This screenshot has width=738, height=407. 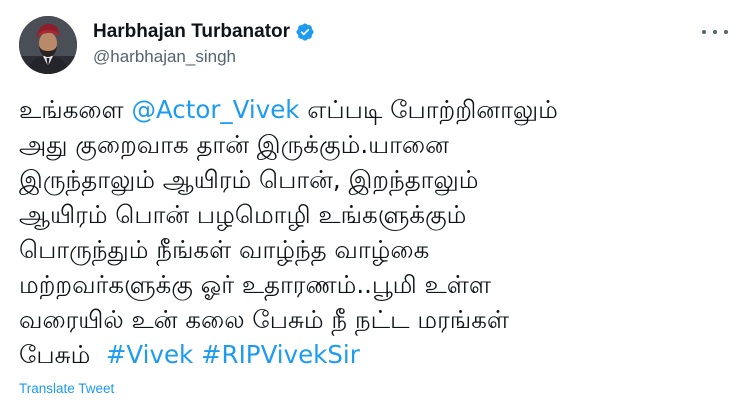 I want to click on avatar, so click(x=48, y=45).